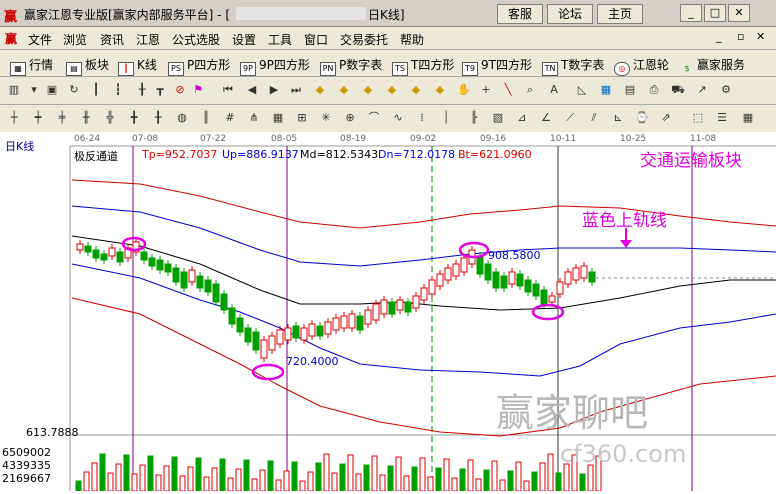  Describe the element at coordinates (148, 39) in the screenshot. I see `menu-gann: 江恩` at that location.